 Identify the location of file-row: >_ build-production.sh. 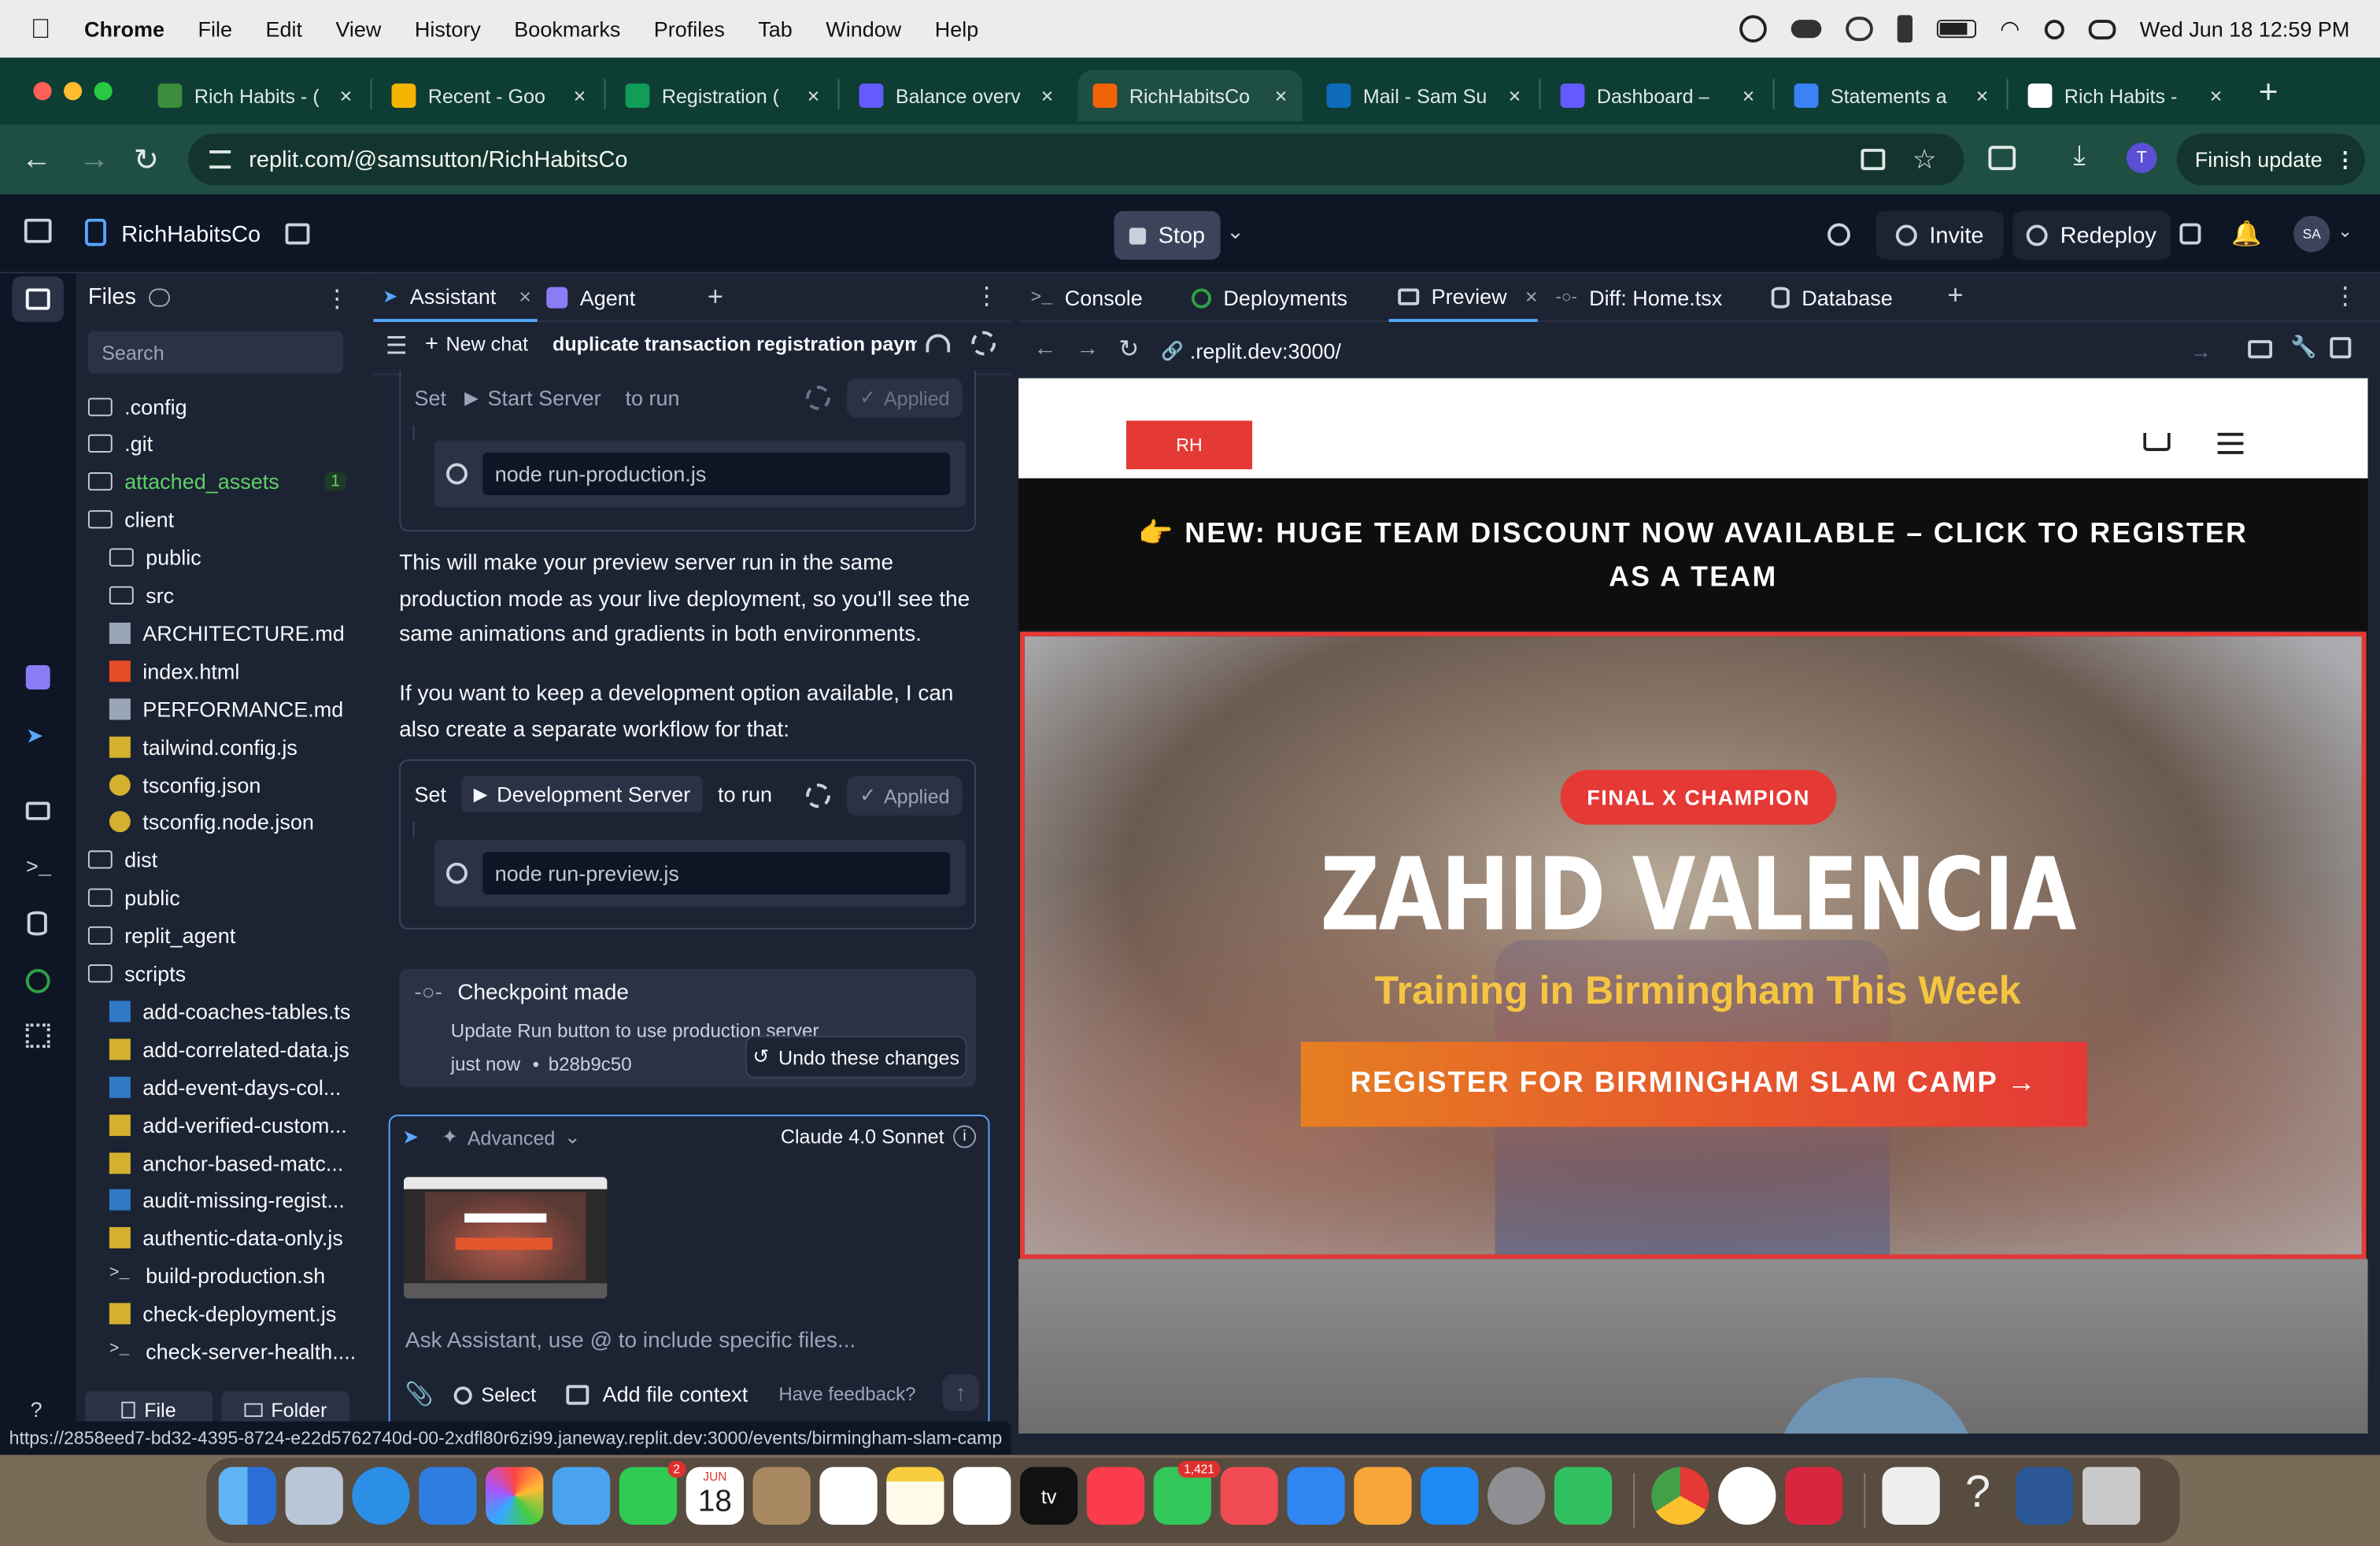
(225, 1276).